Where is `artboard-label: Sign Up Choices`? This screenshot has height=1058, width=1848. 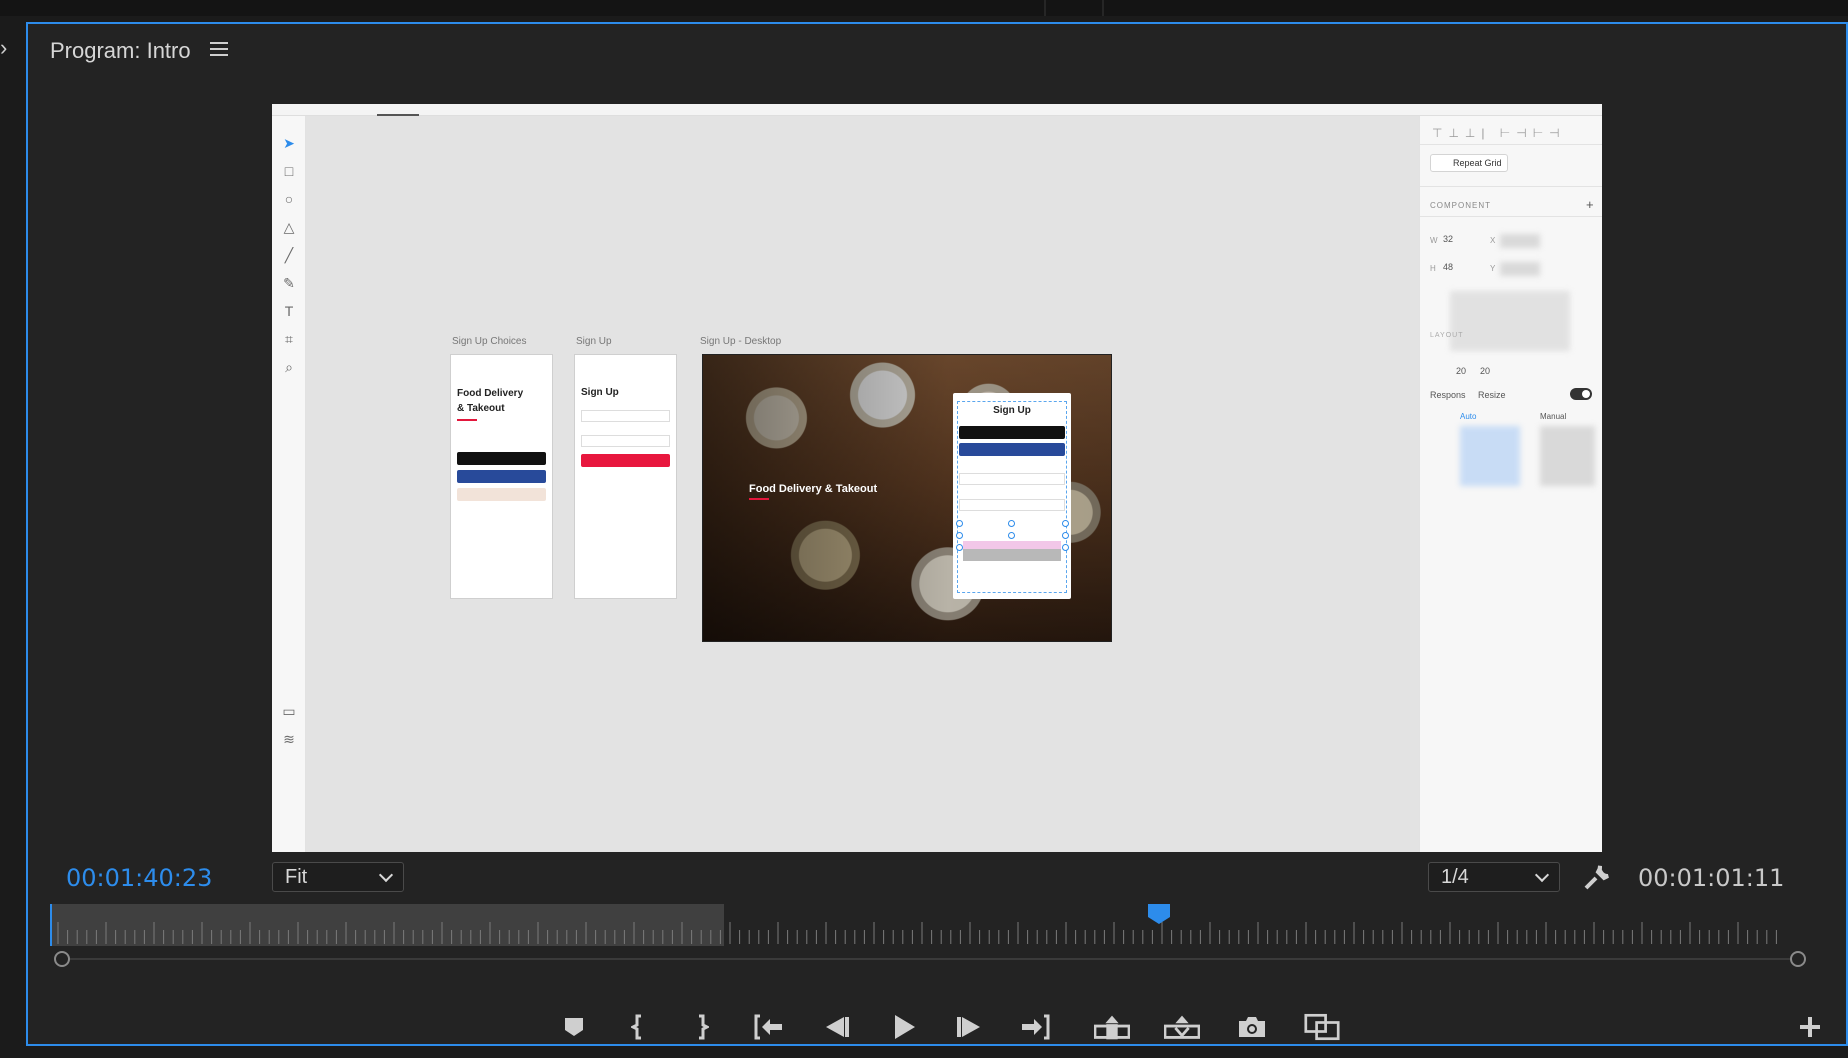
artboard-label: Sign Up Choices is located at coordinates (489, 341).